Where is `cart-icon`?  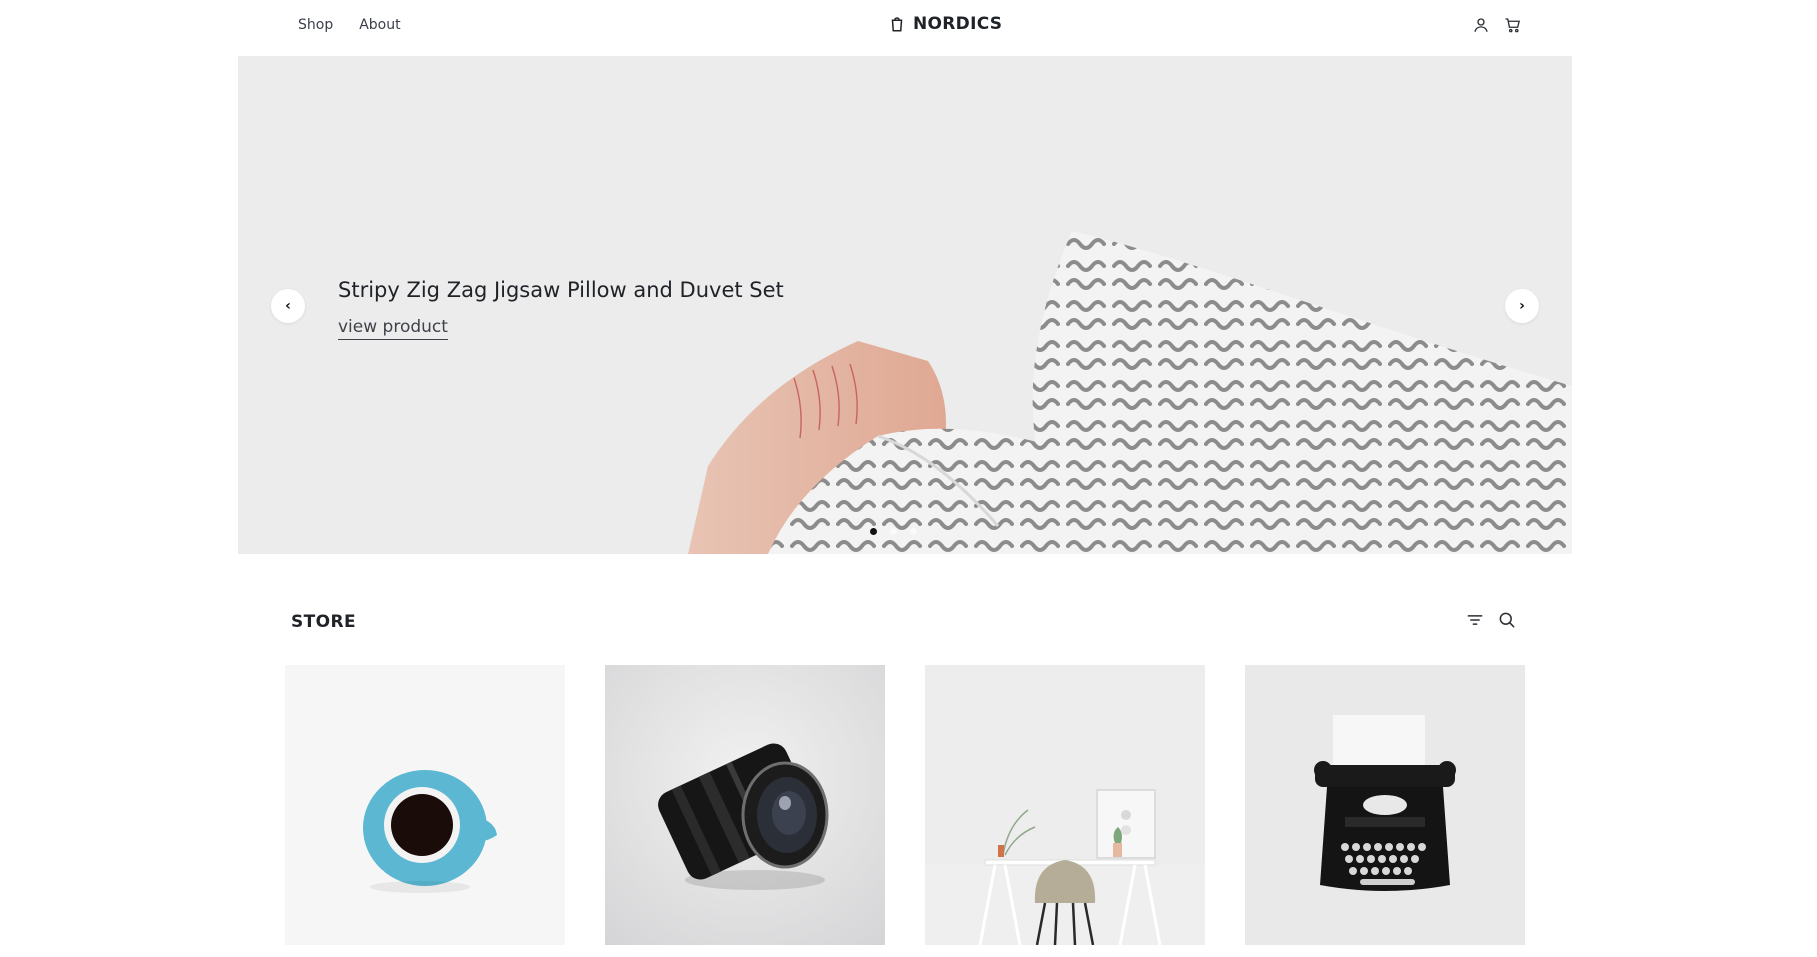
cart-icon is located at coordinates (1513, 25).